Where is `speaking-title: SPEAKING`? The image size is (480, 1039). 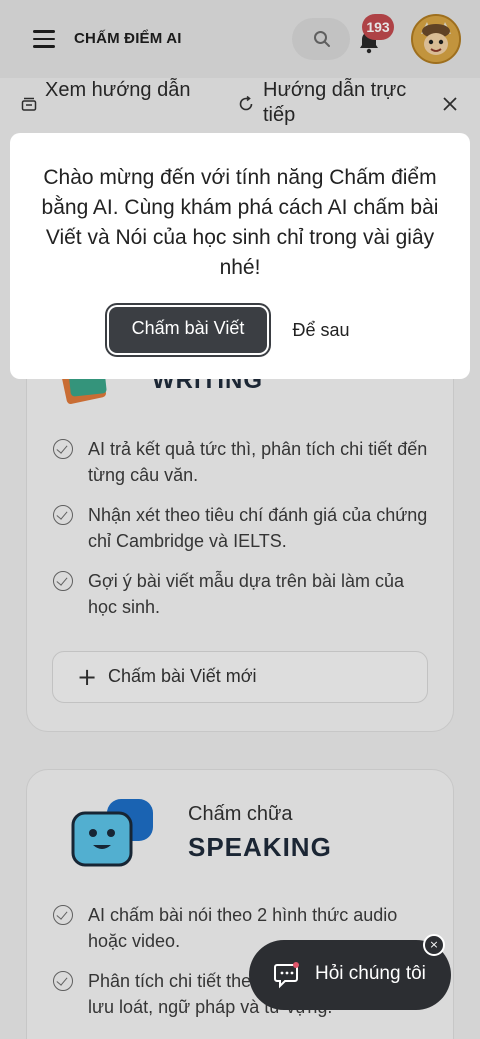 speaking-title: SPEAKING is located at coordinates (260, 847).